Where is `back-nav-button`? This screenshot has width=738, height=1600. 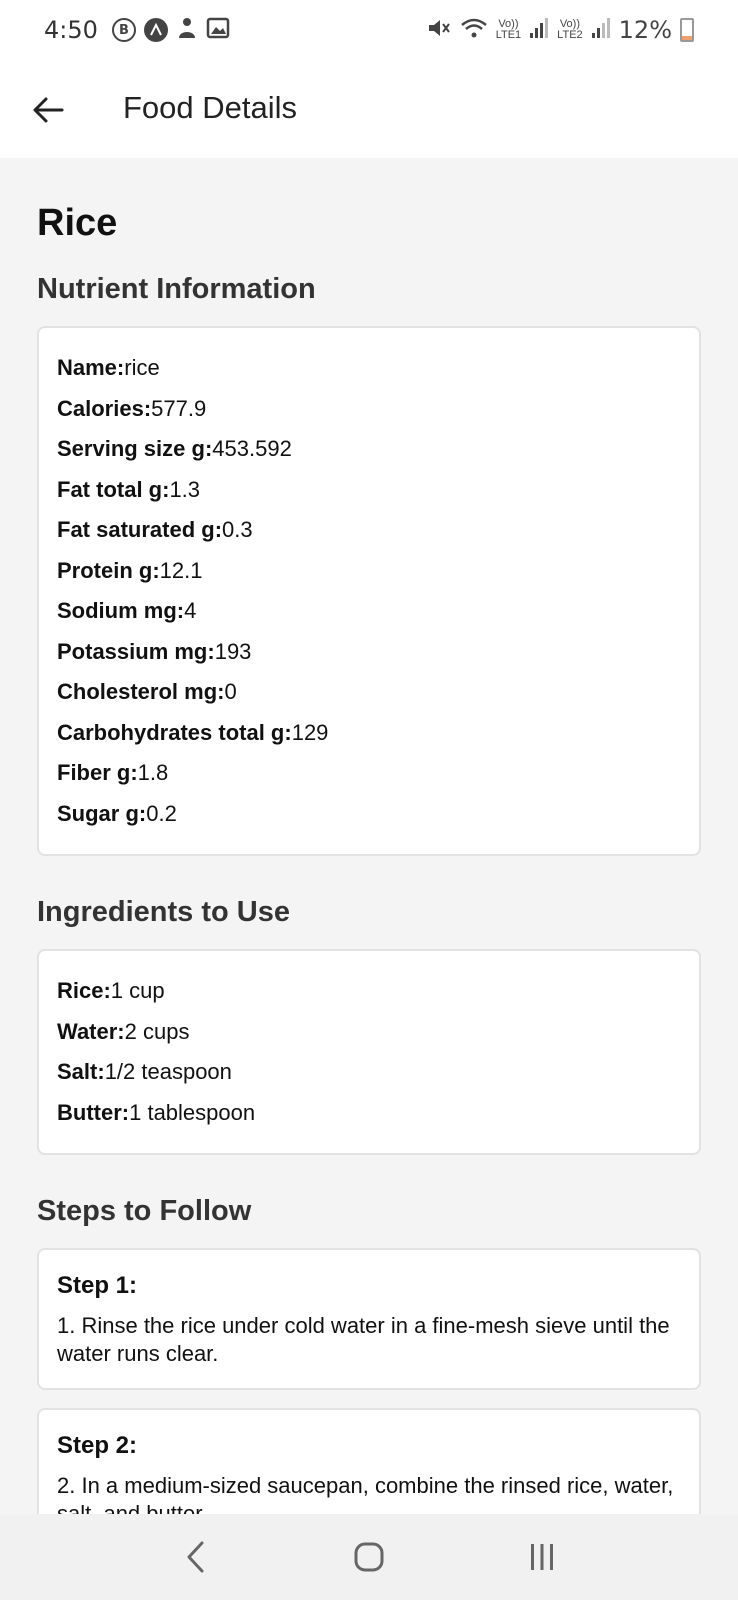 back-nav-button is located at coordinates (196, 1557).